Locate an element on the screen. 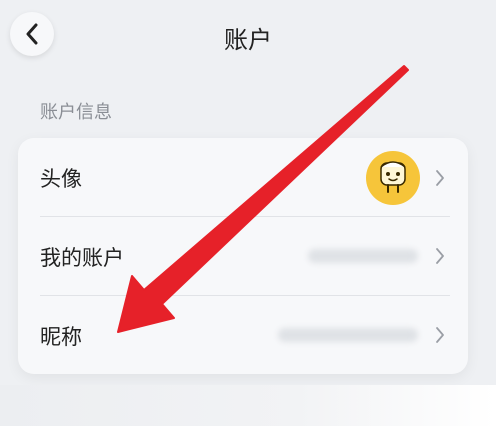 The width and height of the screenshot is (496, 426). nickname-value-redacted is located at coordinates (348, 335).